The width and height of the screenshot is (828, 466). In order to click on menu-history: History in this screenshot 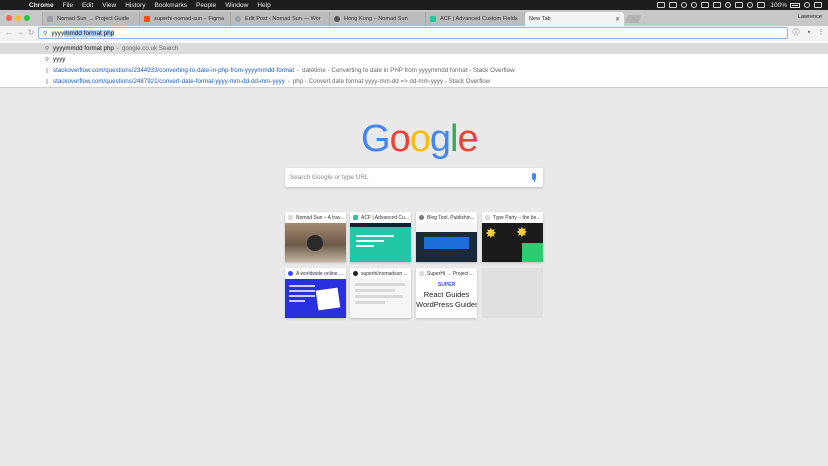, I will do `click(135, 5)`.